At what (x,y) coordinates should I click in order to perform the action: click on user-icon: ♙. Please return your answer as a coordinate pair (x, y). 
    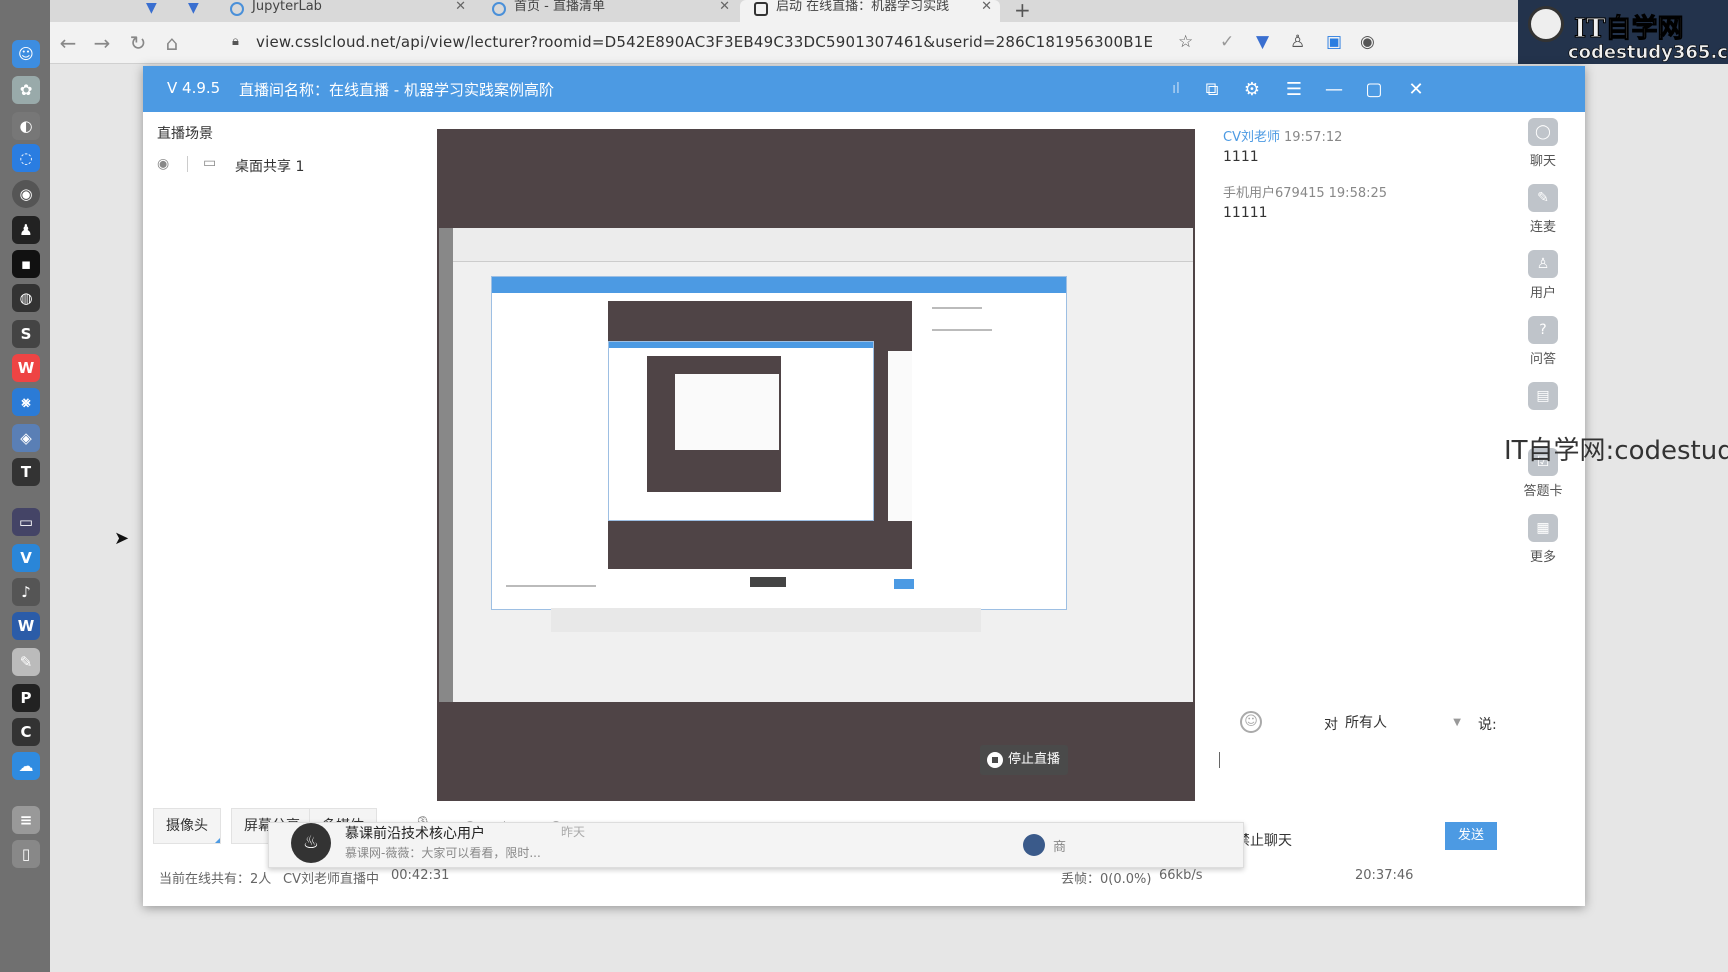
    Looking at the image, I should click on (1543, 264).